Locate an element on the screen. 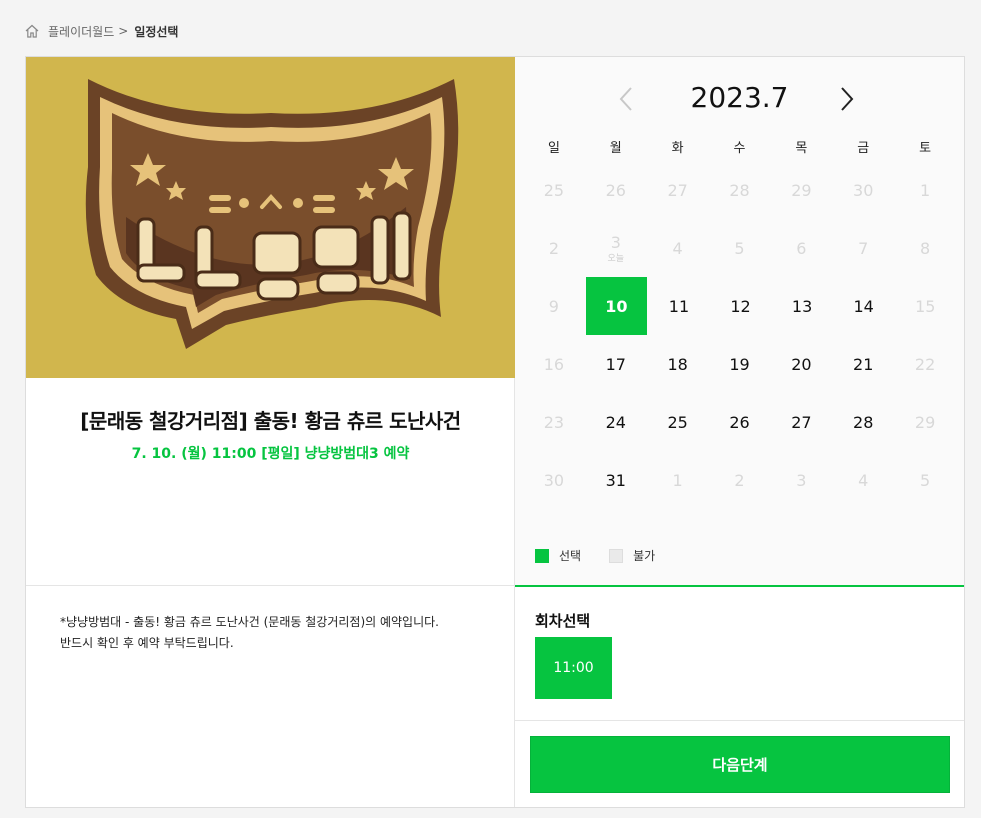  calendar-day-number: 19 is located at coordinates (739, 364).